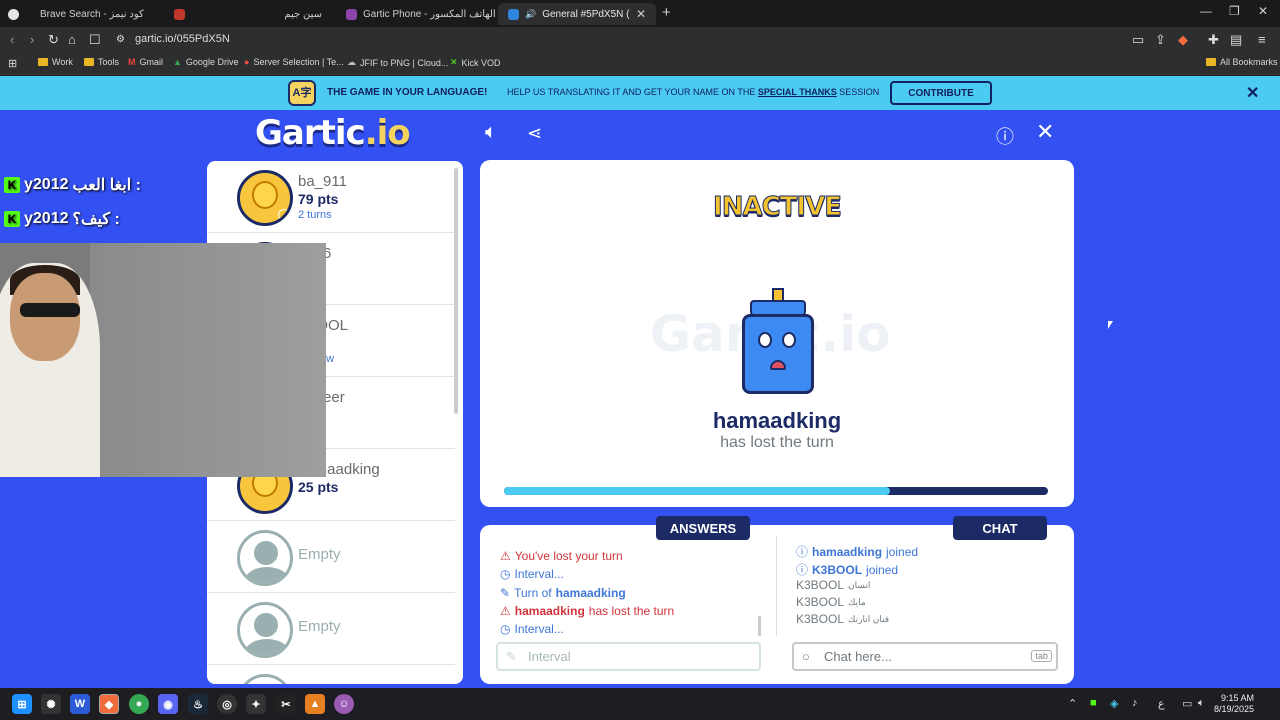 The width and height of the screenshot is (1280, 720). Describe the element at coordinates (1161, 703) in the screenshot. I see `language-indicator: ع` at that location.